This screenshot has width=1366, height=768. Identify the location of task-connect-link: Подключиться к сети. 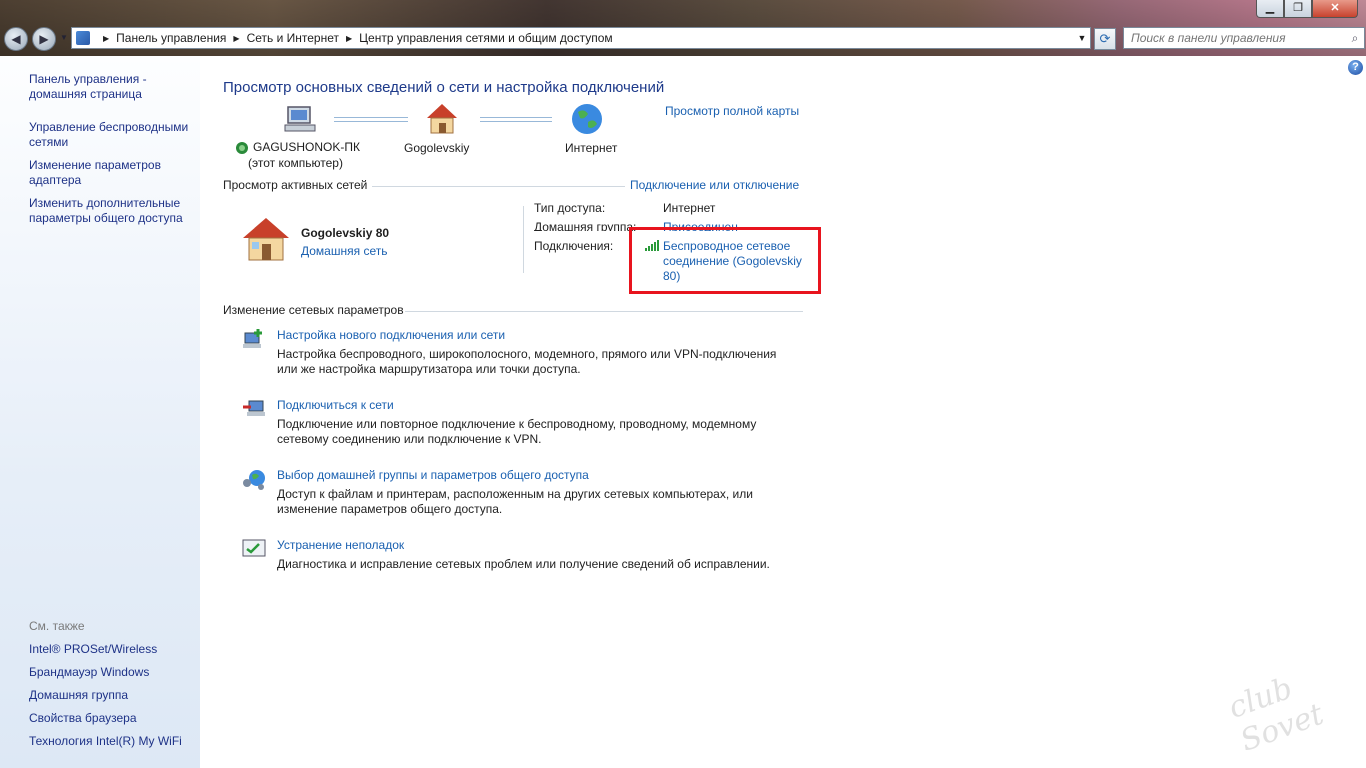
(335, 405).